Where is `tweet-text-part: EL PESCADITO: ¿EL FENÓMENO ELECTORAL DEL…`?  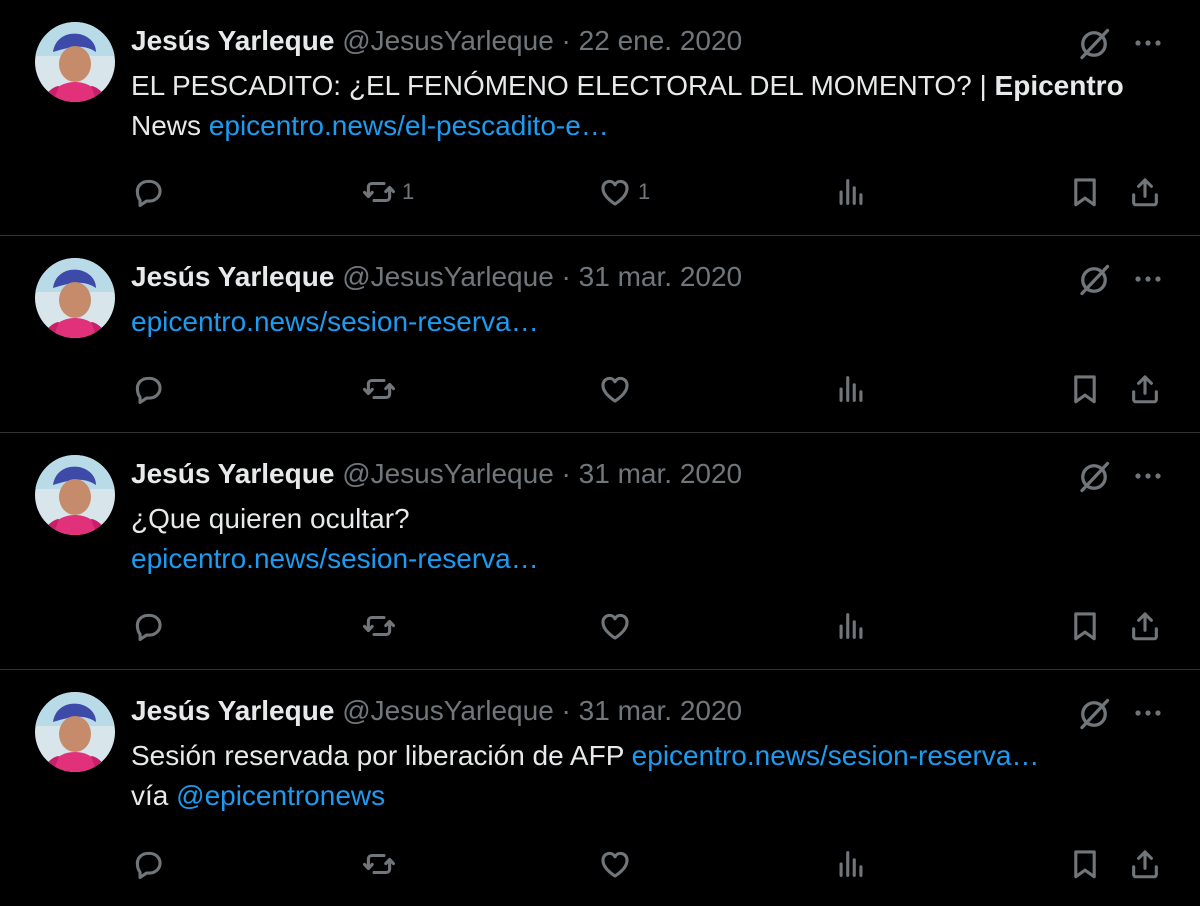
tweet-text-part: EL PESCADITO: ¿EL FENÓMENO ELECTORAL DEL… is located at coordinates (563, 85).